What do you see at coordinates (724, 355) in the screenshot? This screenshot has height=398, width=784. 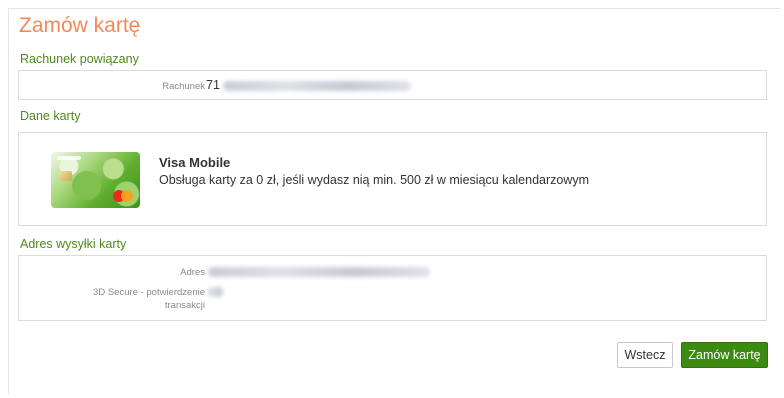 I see `order-card-button: Zamów kartę` at bounding box center [724, 355].